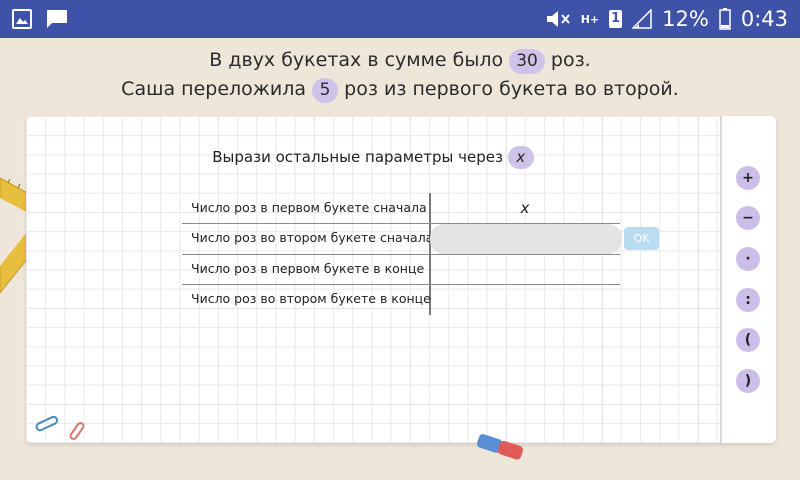 This screenshot has height=480, width=800. I want to click on variable-badge: x, so click(520, 157).